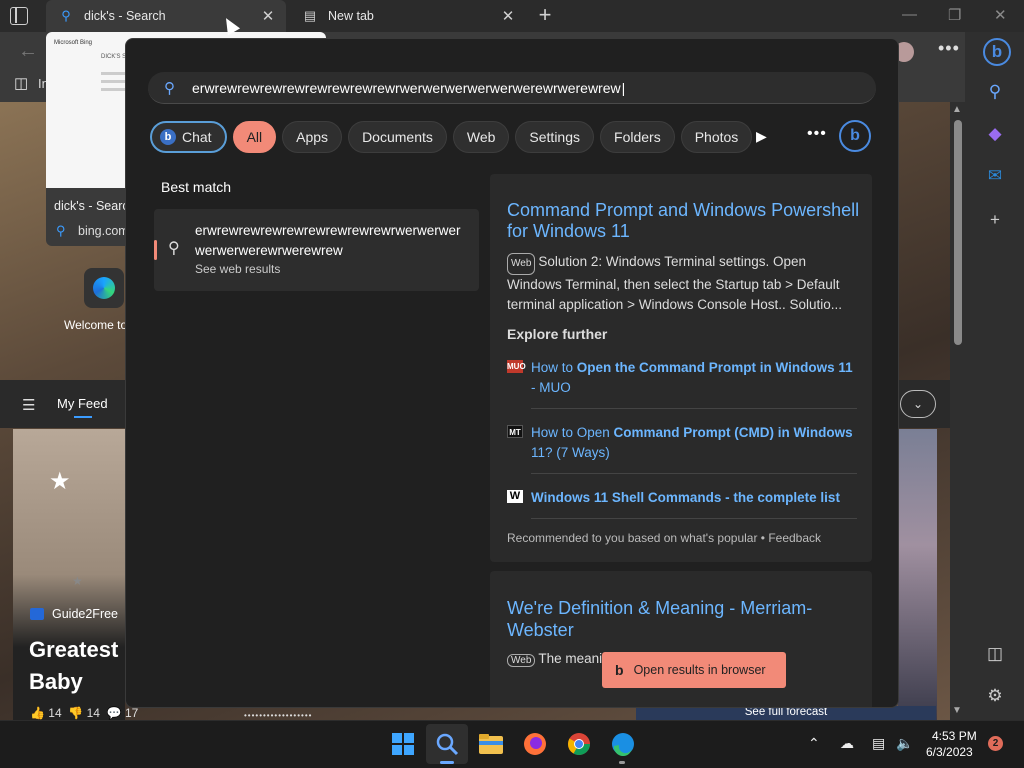  What do you see at coordinates (761, 136) in the screenshot?
I see `play-more-filters-icon: ▶` at bounding box center [761, 136].